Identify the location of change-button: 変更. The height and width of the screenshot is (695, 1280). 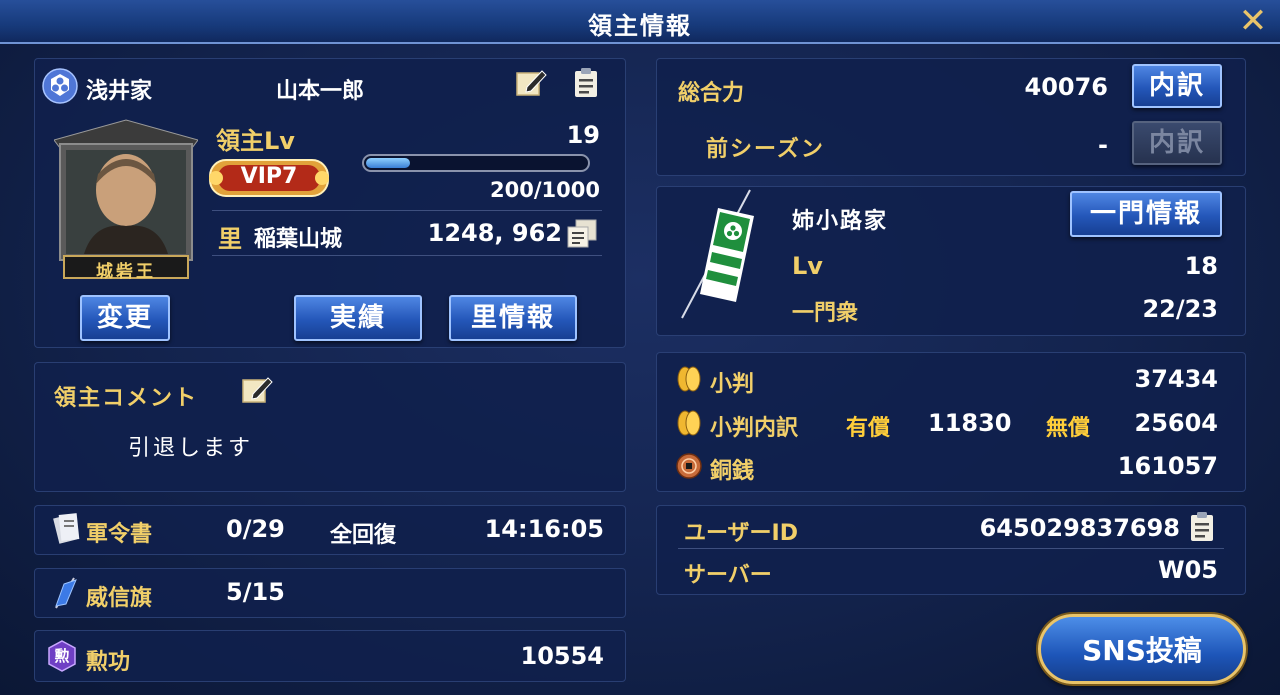
(125, 318).